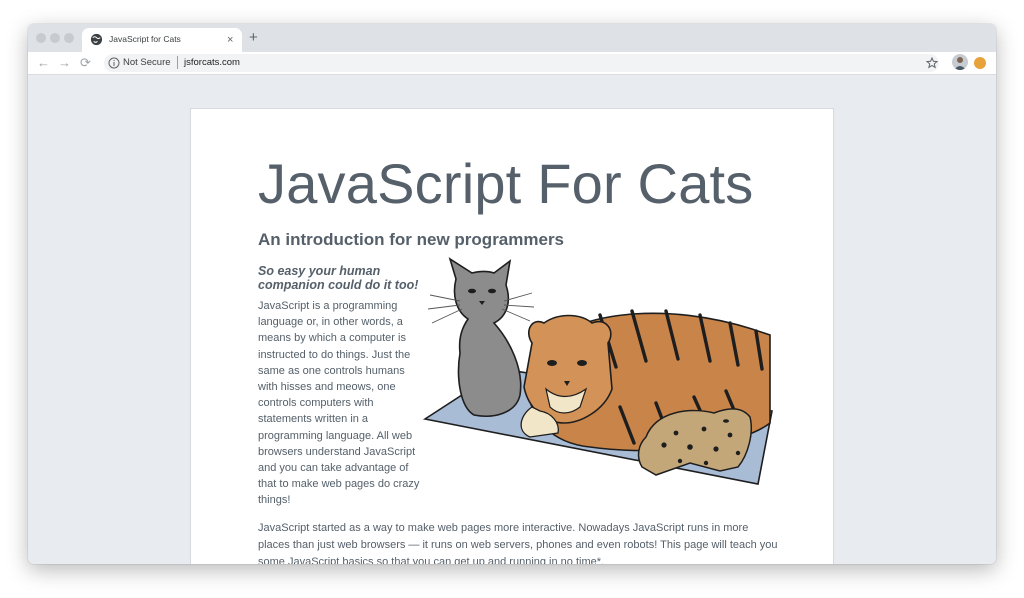 This screenshot has height=598, width=1024. I want to click on tab-jsforcats: JavaScript for Cats ×, so click(162, 40).